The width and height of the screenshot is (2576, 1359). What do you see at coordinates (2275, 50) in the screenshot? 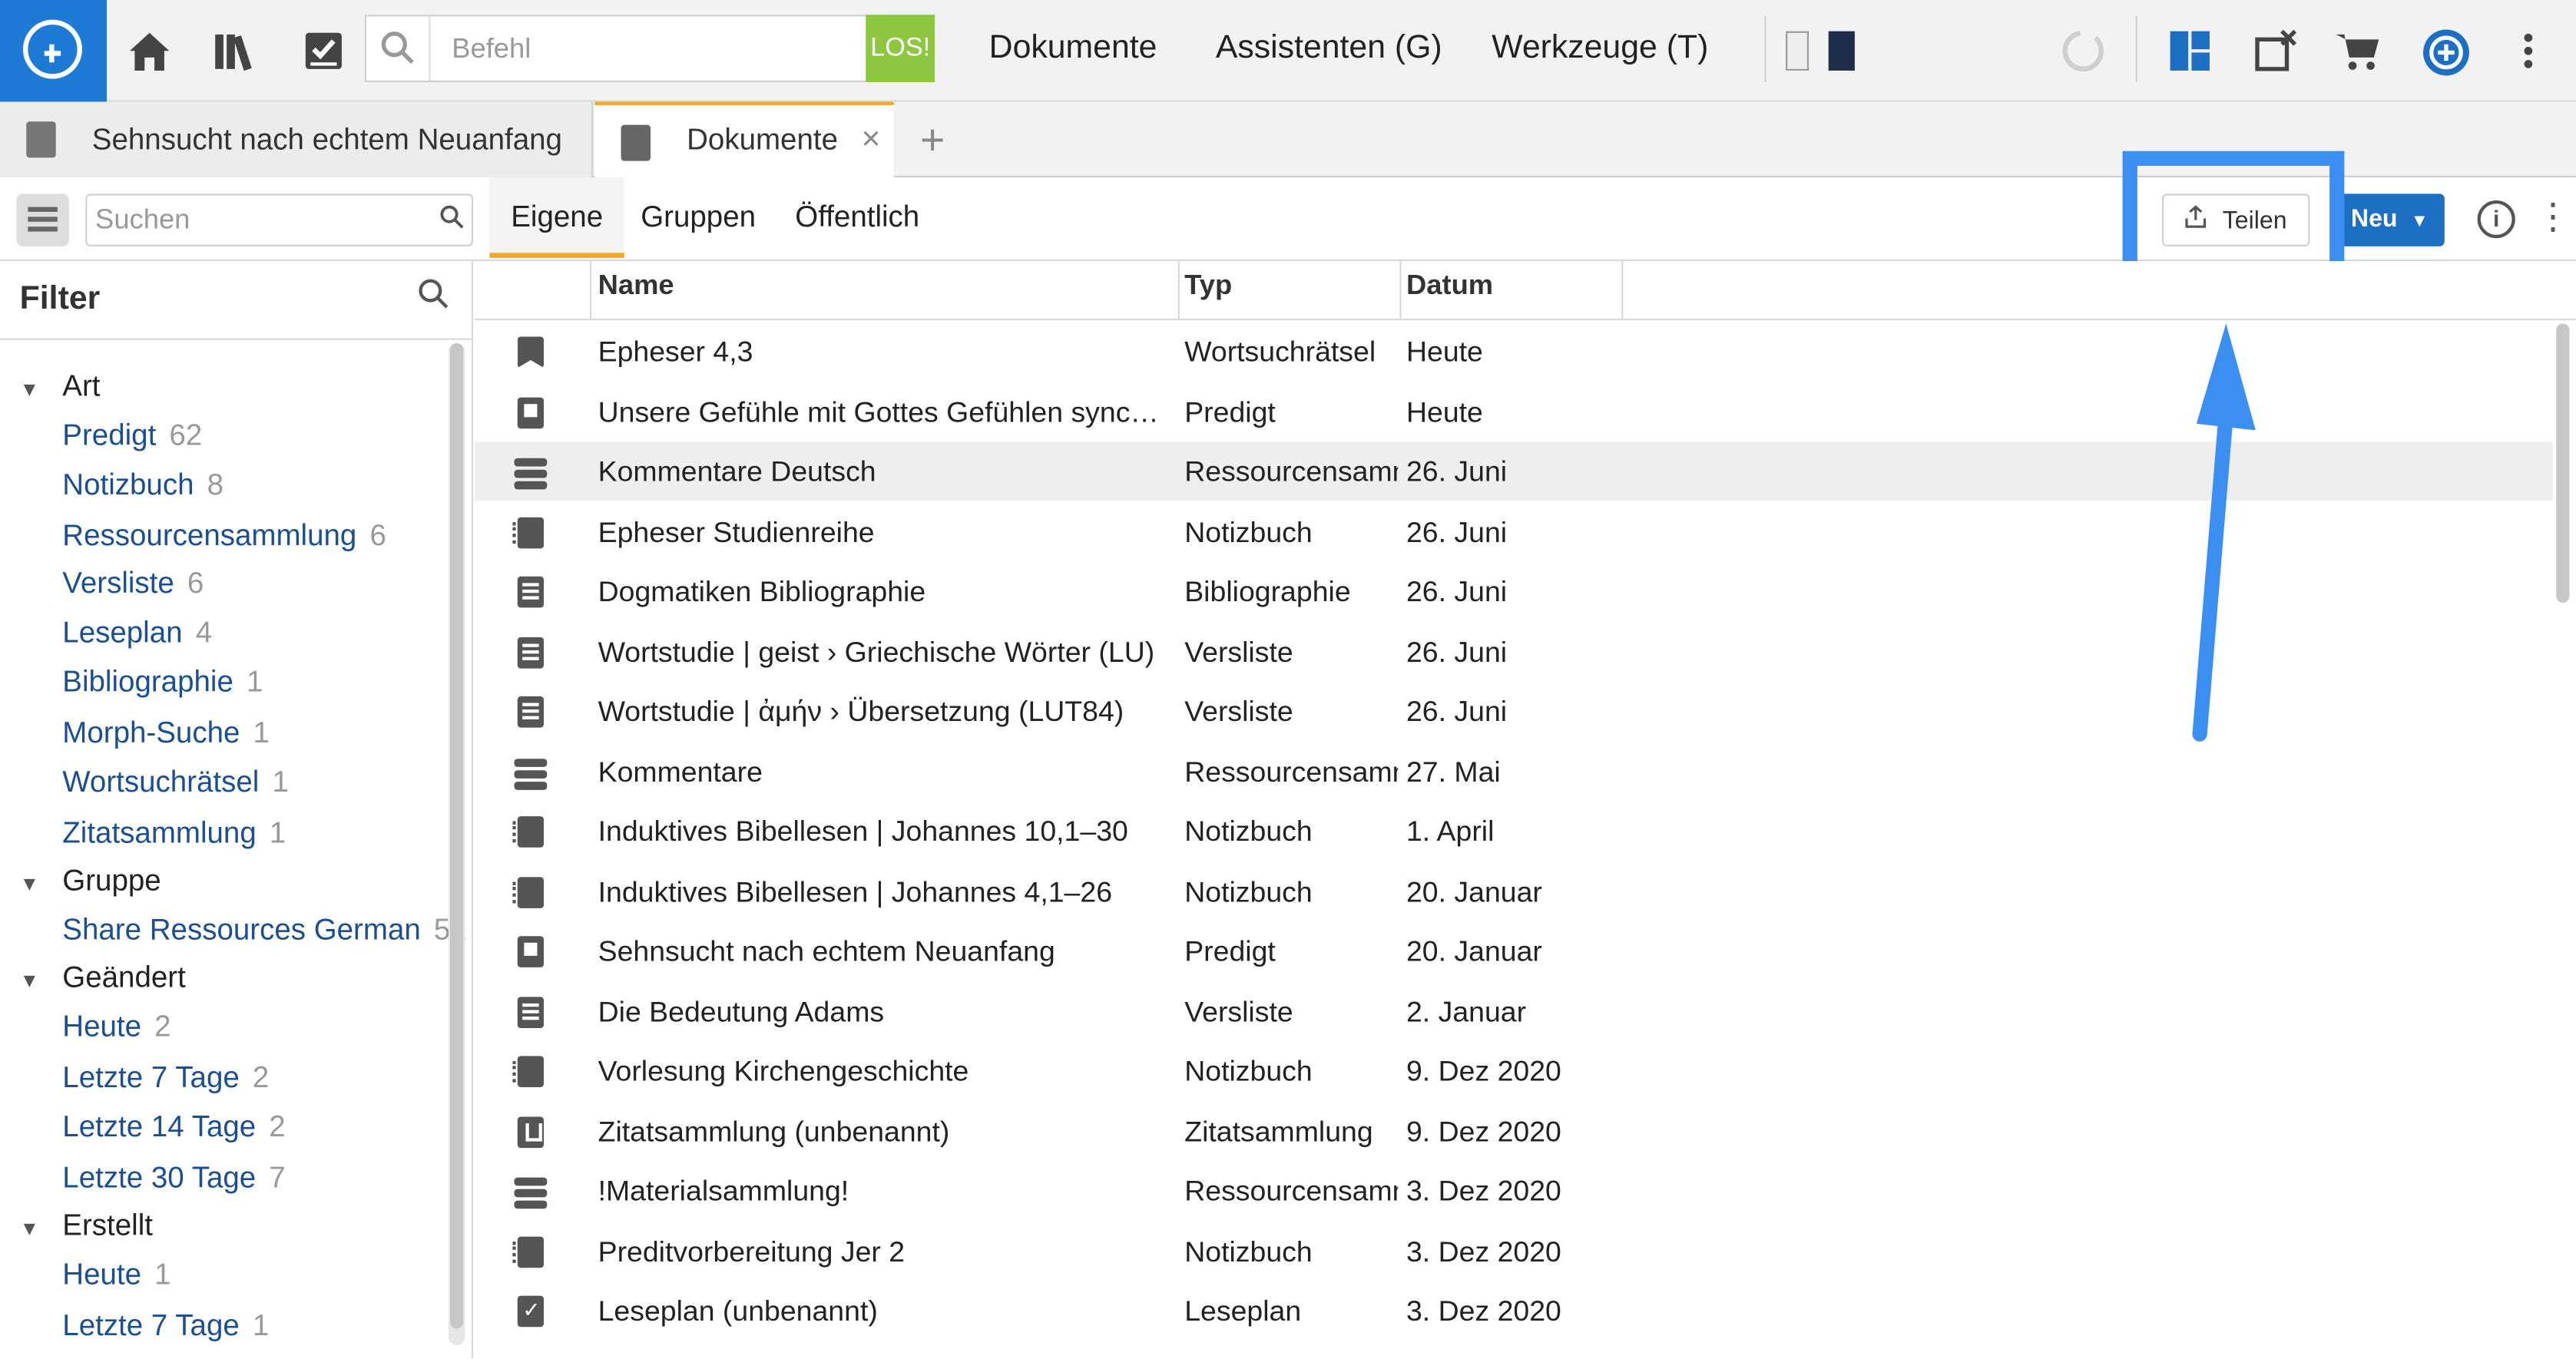
I see `close-panels-icon` at bounding box center [2275, 50].